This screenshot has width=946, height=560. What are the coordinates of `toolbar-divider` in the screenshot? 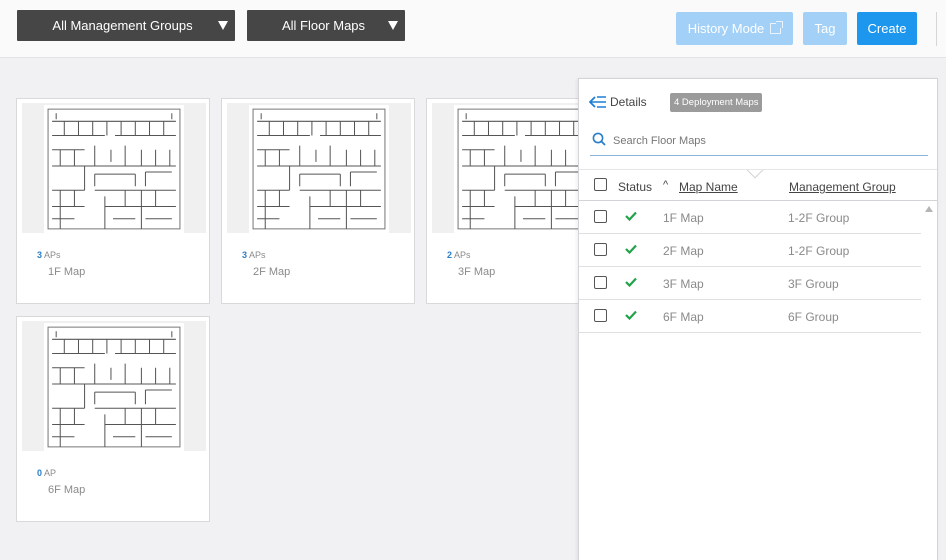 It's located at (936, 29).